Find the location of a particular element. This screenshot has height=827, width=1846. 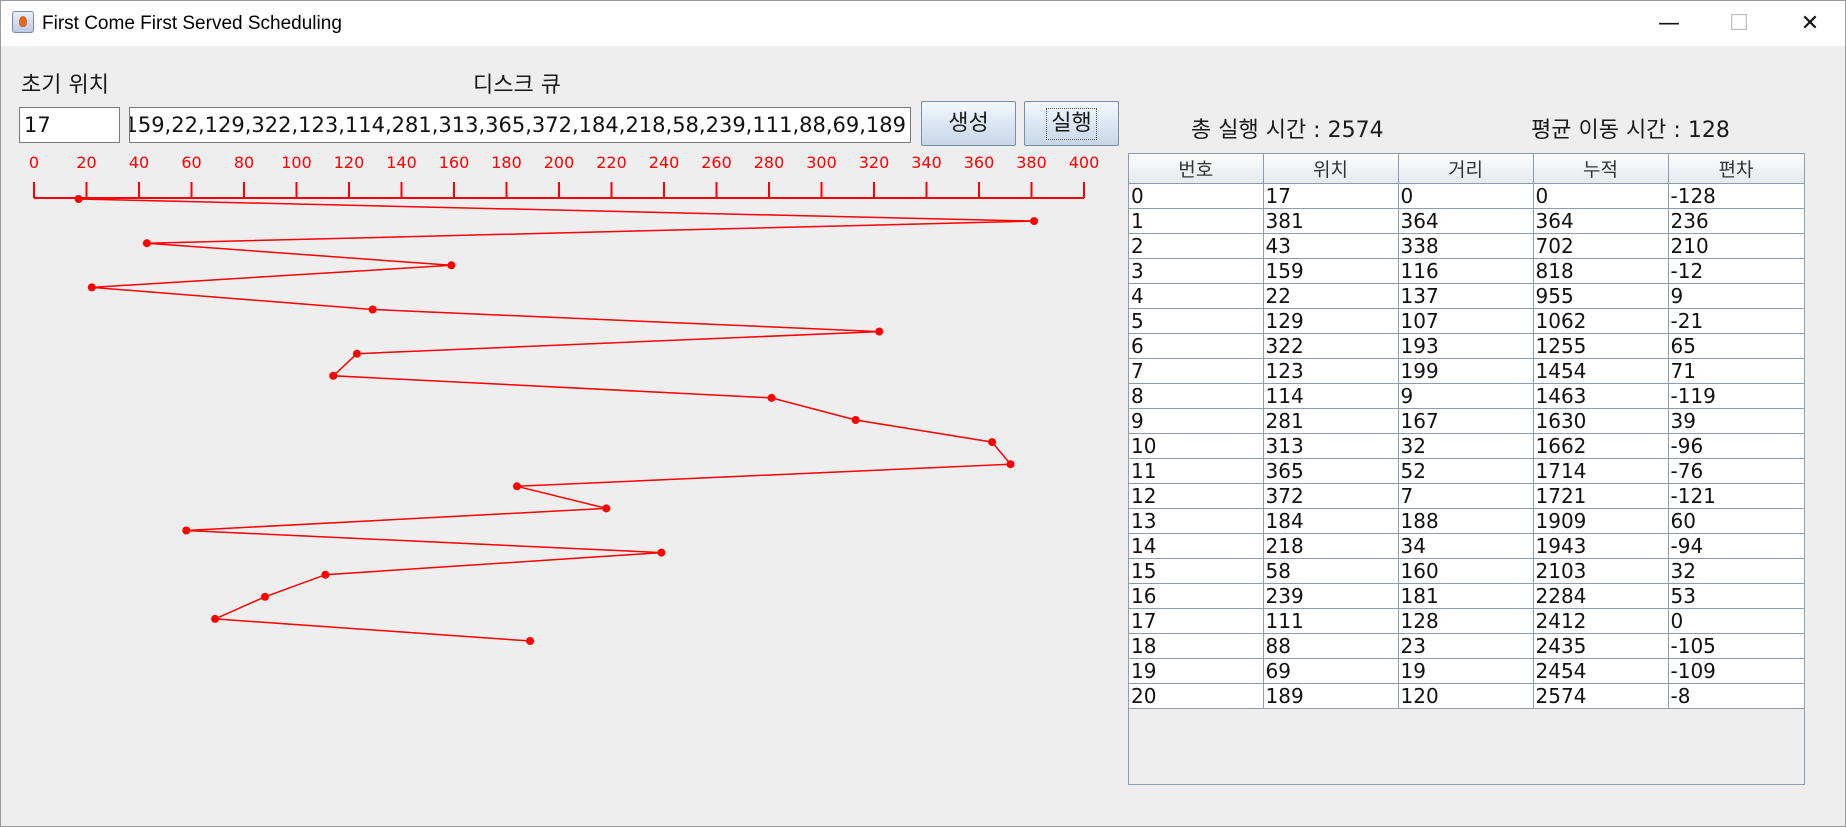

close-button: ✕ is located at coordinates (1810, 23).